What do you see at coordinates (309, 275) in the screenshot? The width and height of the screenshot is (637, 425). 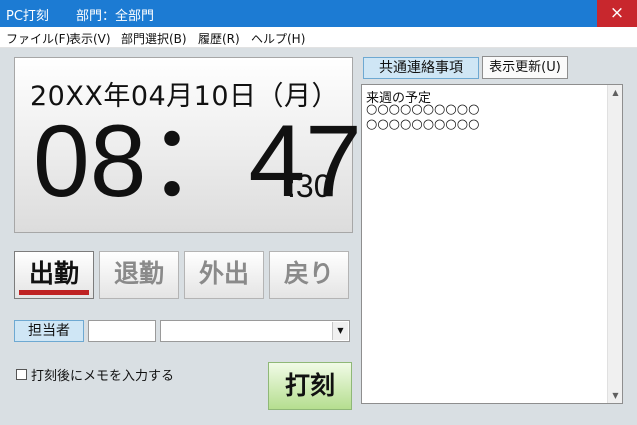 I see `return-button: 戻り` at bounding box center [309, 275].